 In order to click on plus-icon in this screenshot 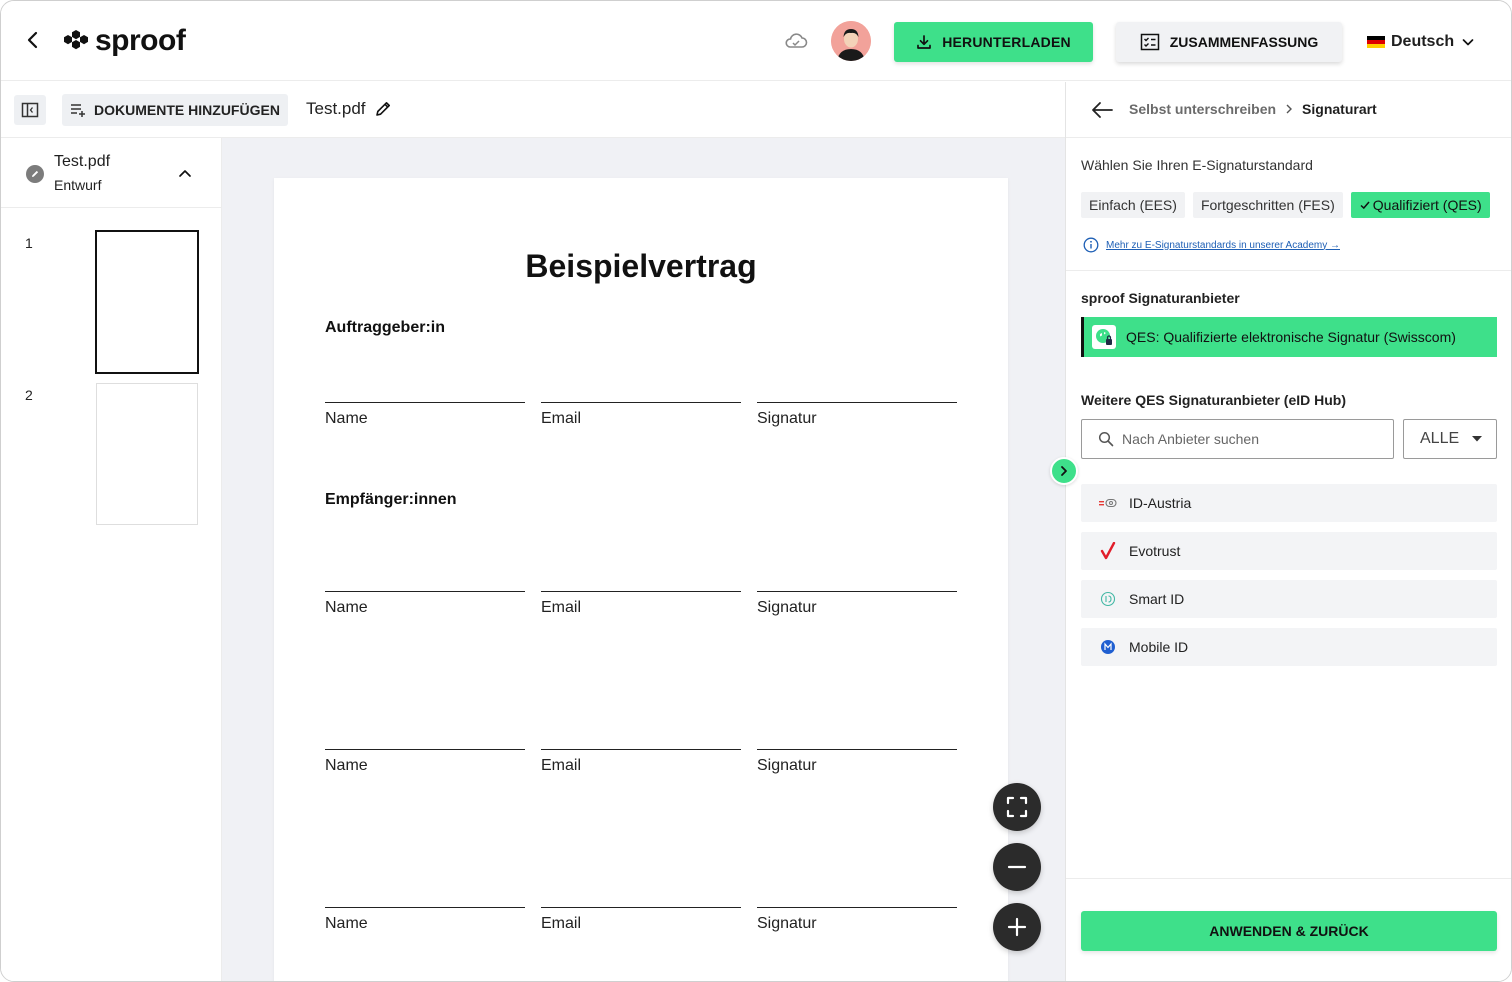, I will do `click(1017, 927)`.